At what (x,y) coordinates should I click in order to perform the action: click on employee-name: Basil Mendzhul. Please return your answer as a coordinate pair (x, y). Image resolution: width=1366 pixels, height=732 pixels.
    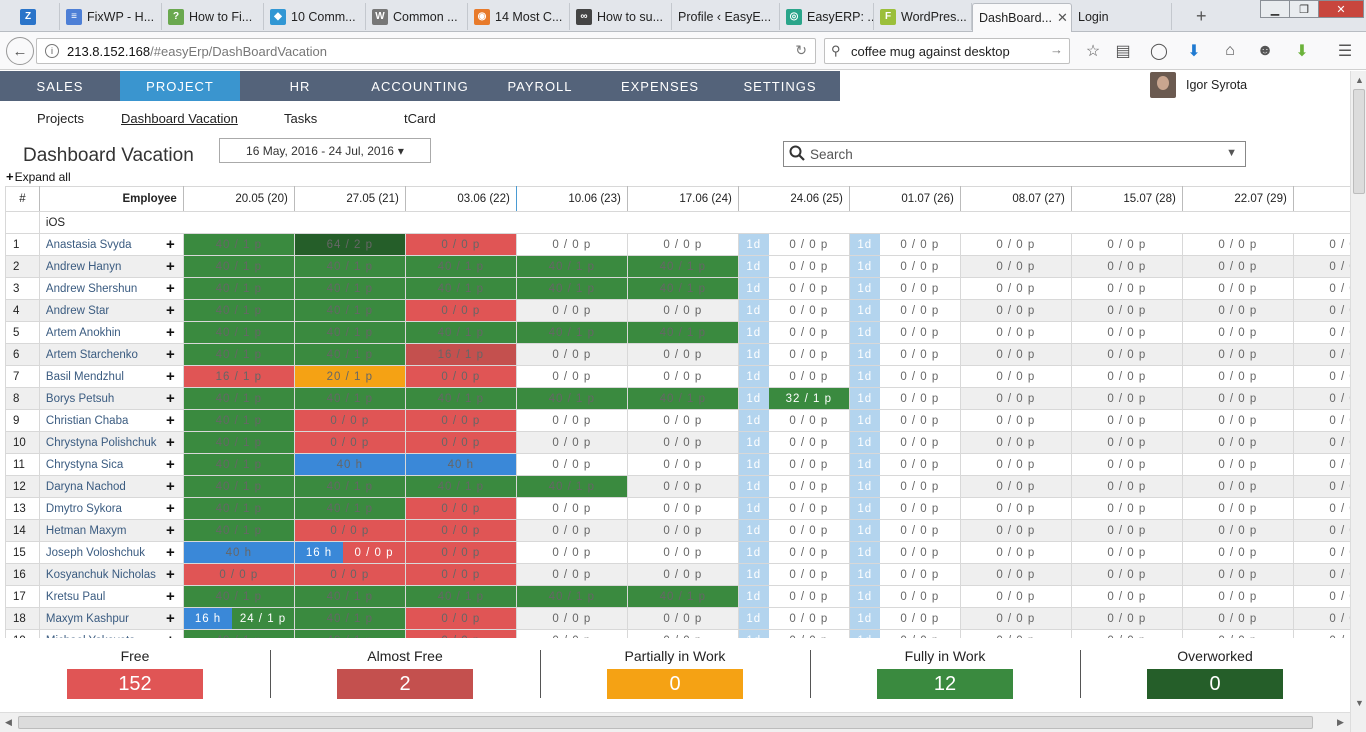
    Looking at the image, I should click on (85, 377).